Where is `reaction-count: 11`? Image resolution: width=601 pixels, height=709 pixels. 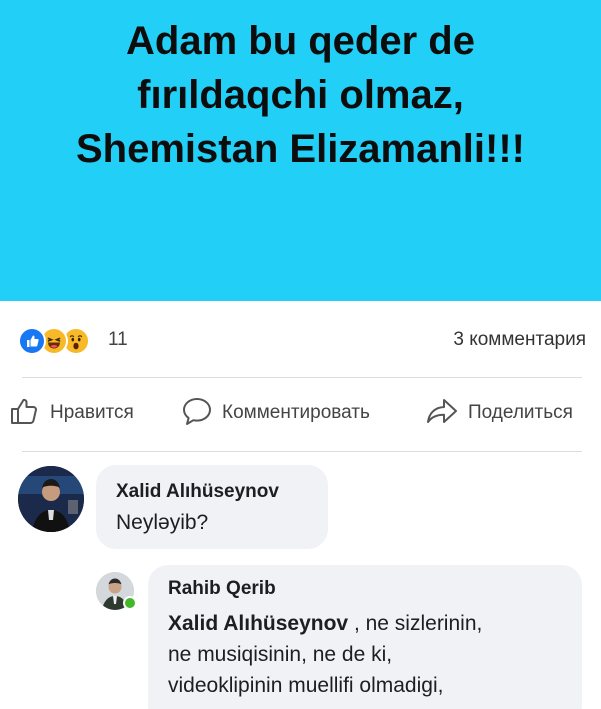 reaction-count: 11 is located at coordinates (118, 340).